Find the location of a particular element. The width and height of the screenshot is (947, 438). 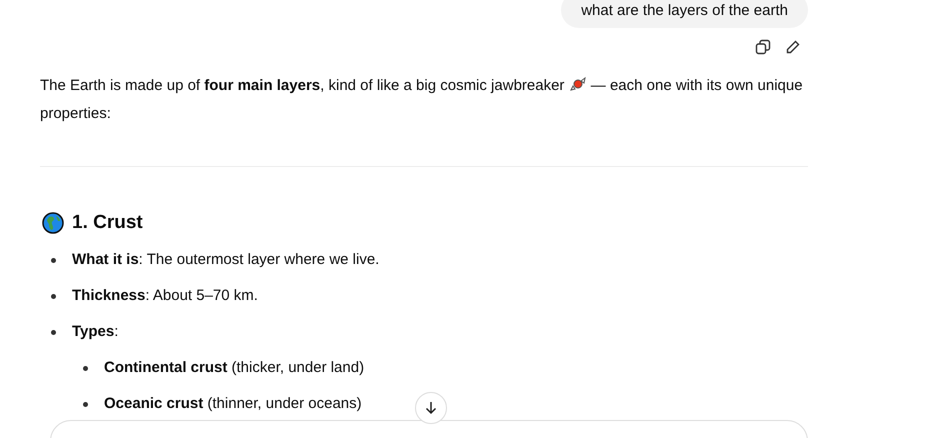

down-arrow-icon is located at coordinates (431, 408).